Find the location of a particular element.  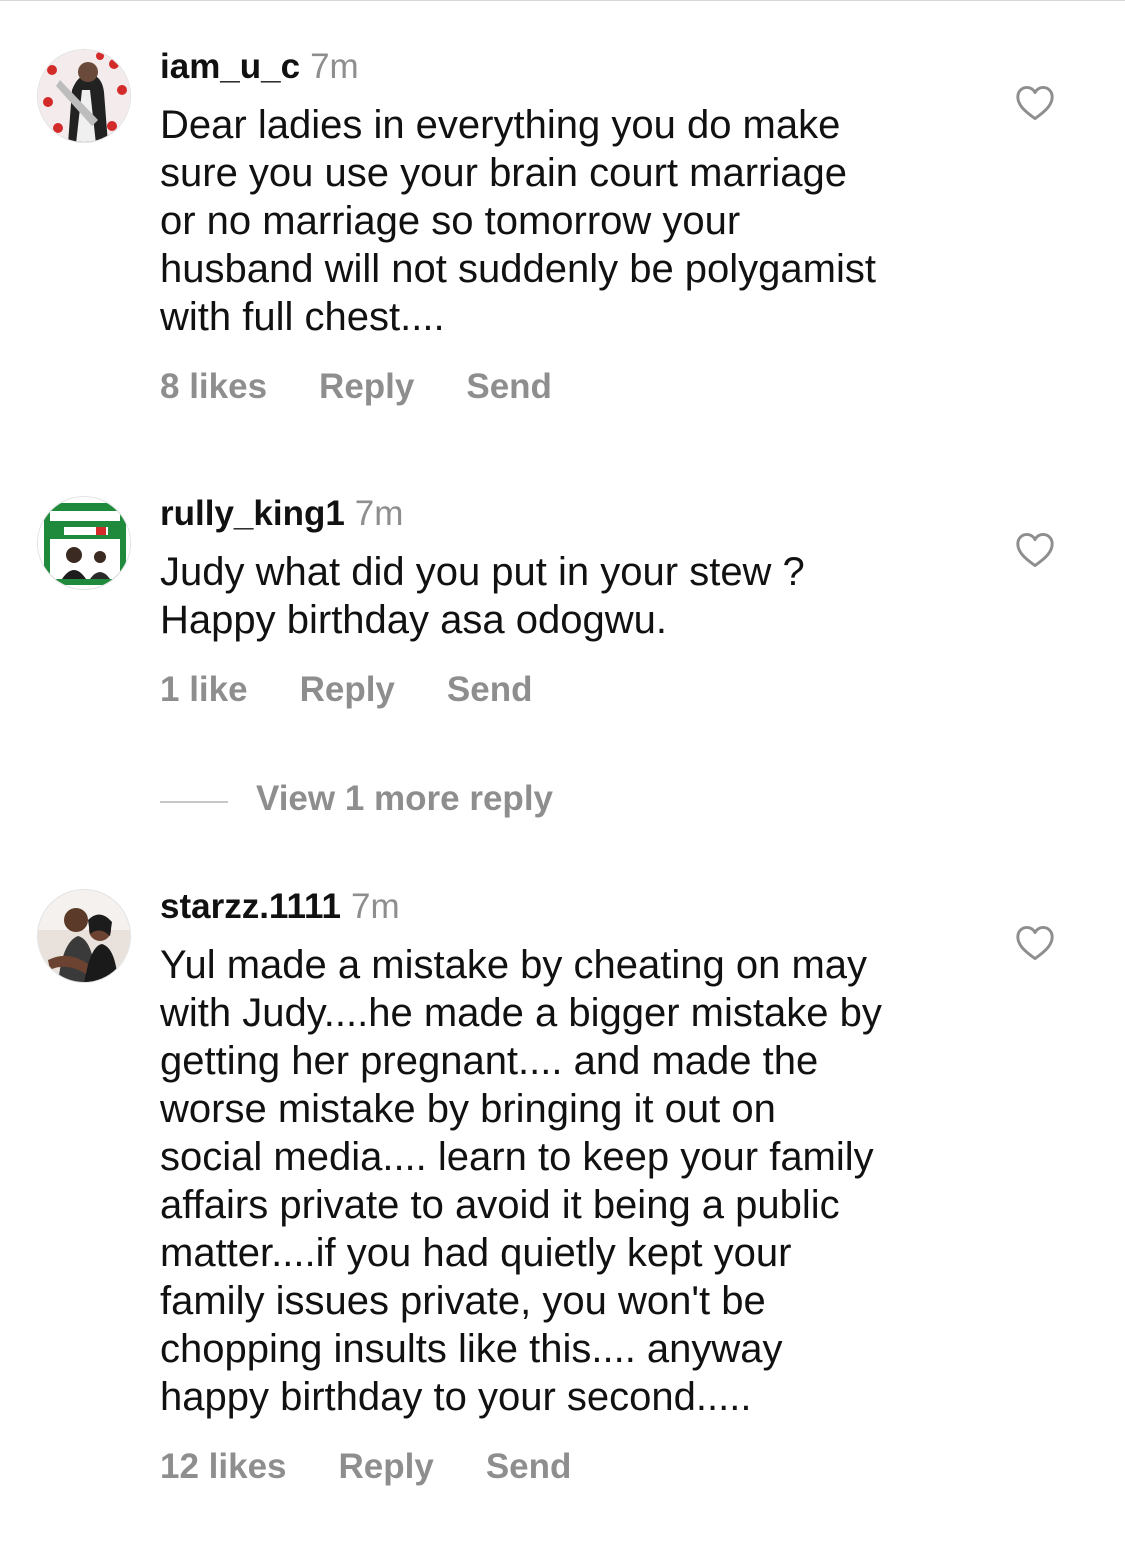

comment-line: husband will not suddenly be polygamist is located at coordinates (518, 269).